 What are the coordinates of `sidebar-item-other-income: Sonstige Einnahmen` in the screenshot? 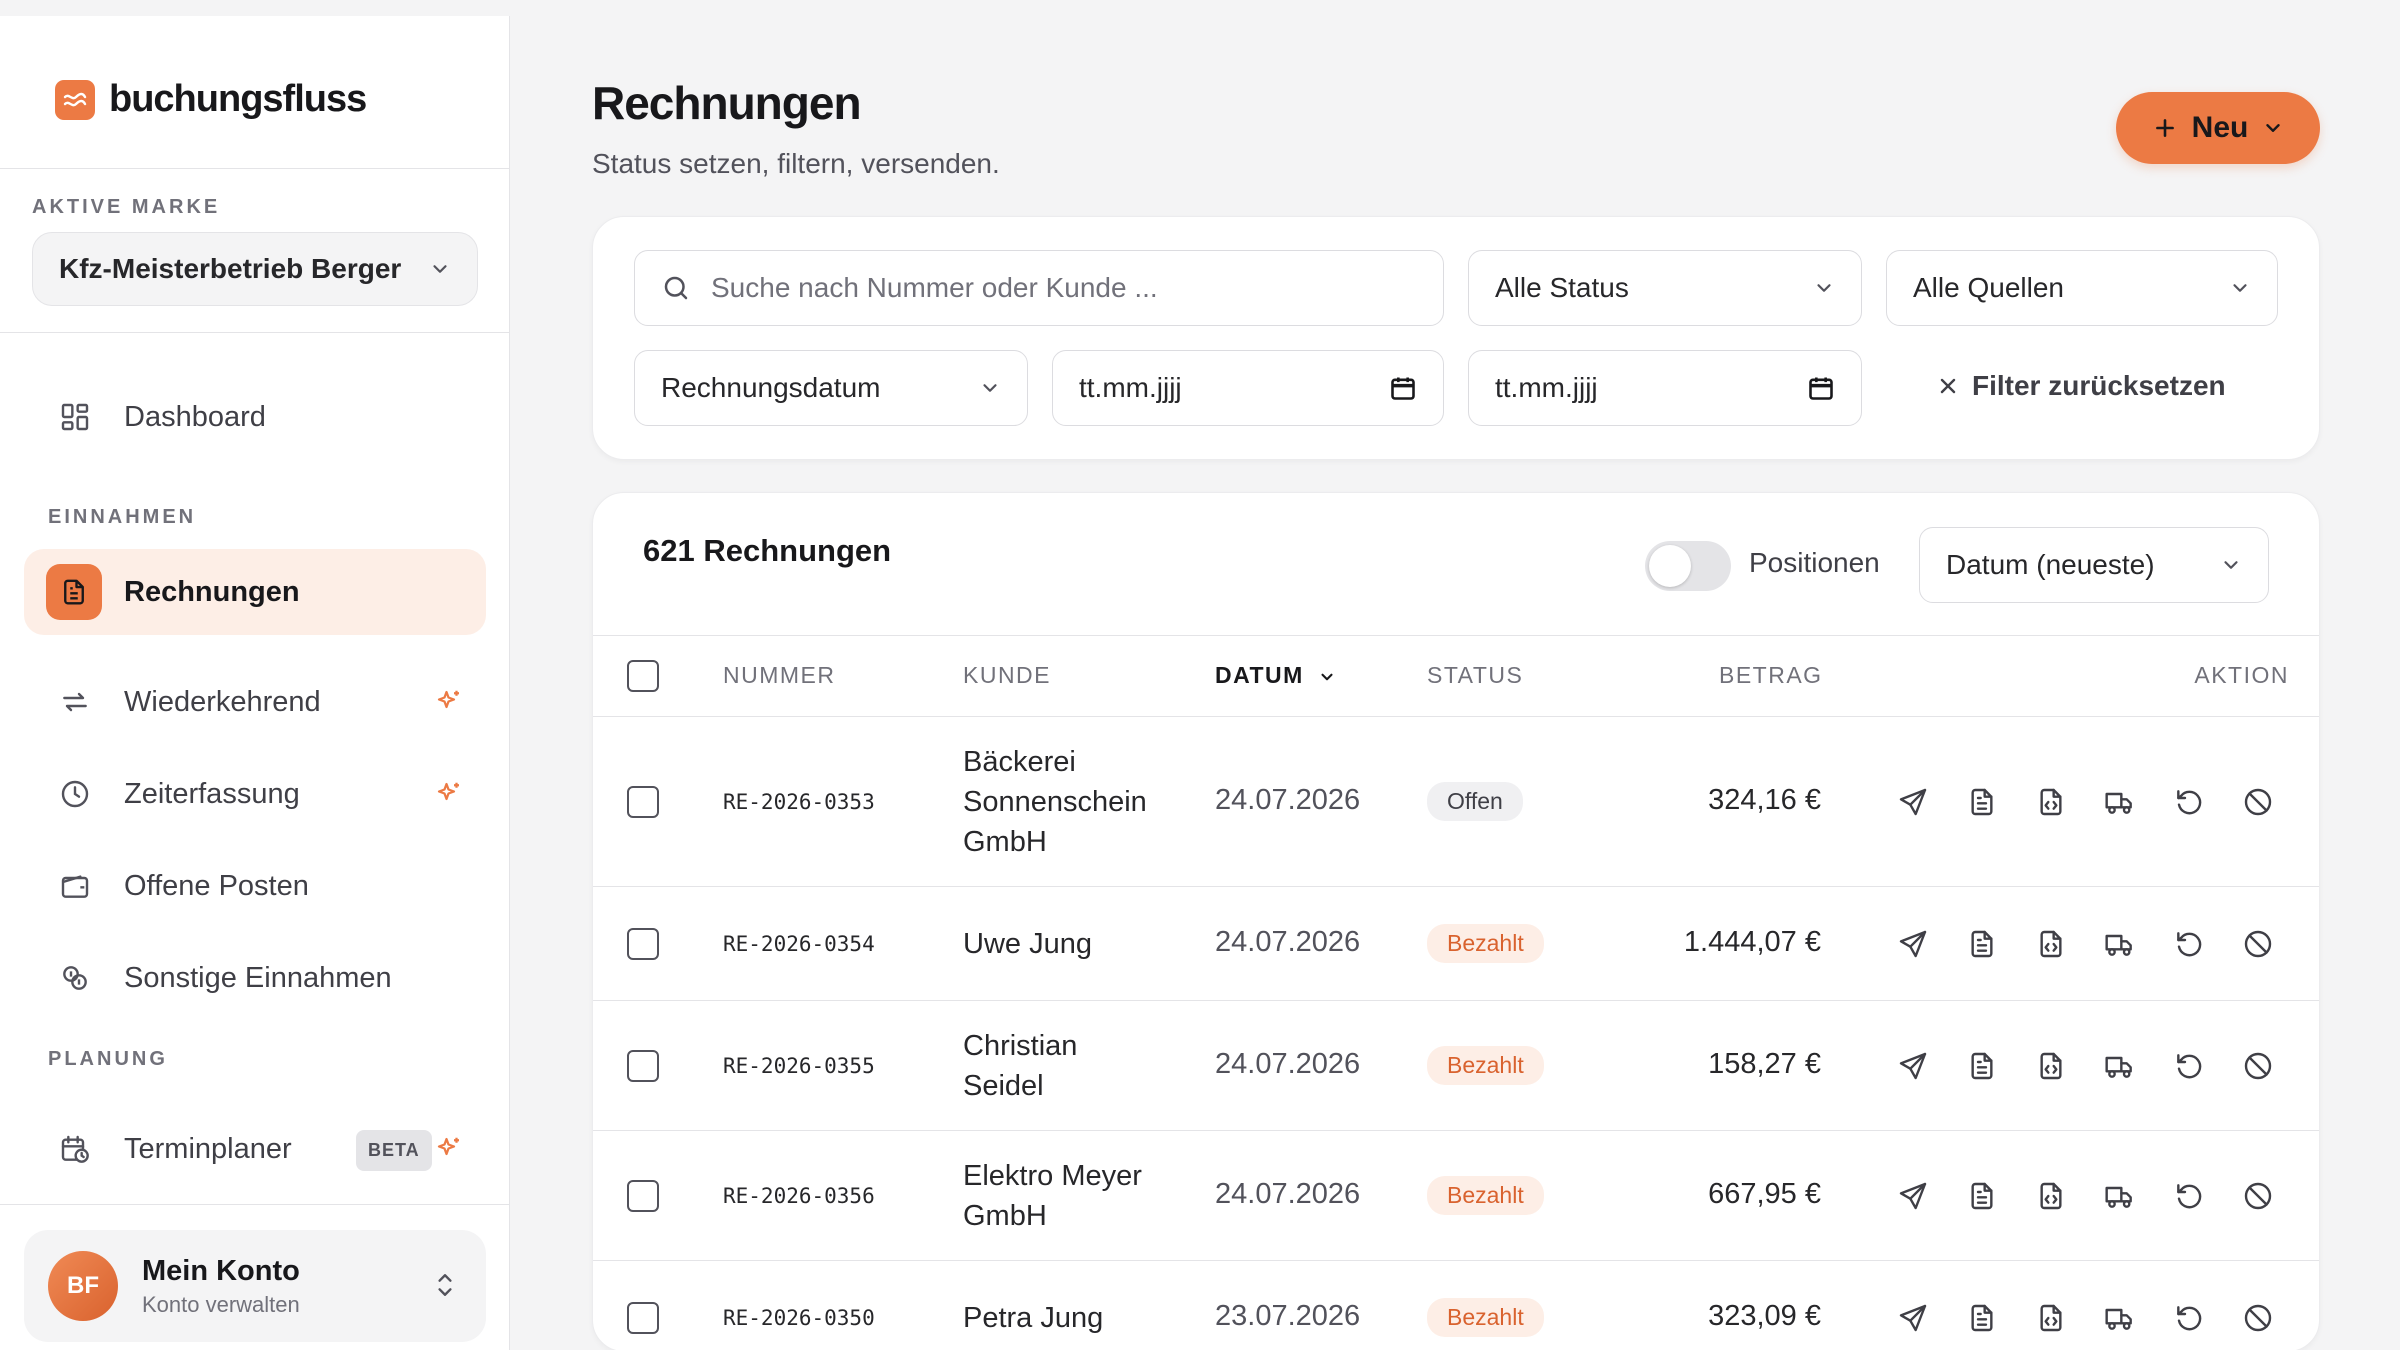 It's located at (255, 978).